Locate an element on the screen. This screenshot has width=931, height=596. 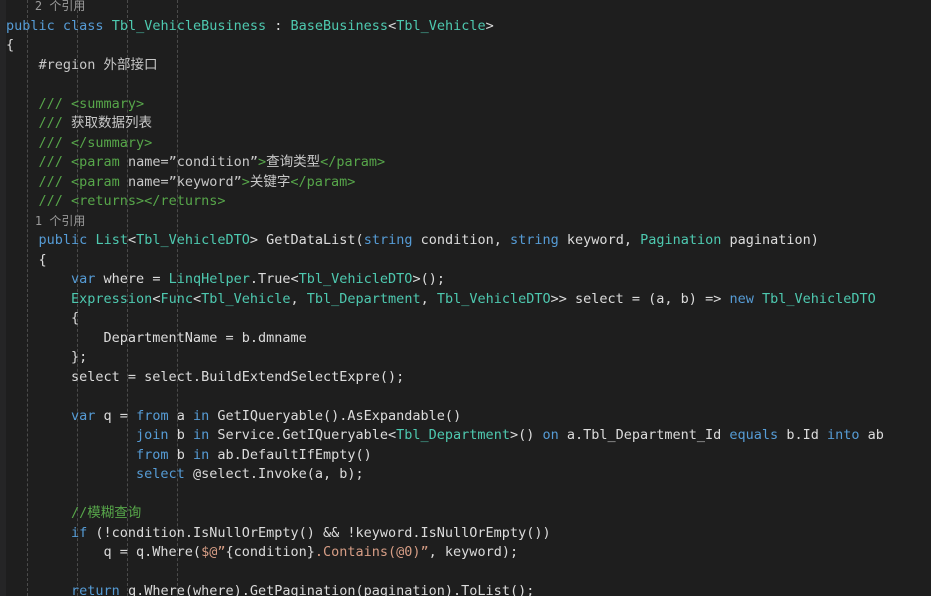
token-strhole-2: {condition} is located at coordinates (270, 552).